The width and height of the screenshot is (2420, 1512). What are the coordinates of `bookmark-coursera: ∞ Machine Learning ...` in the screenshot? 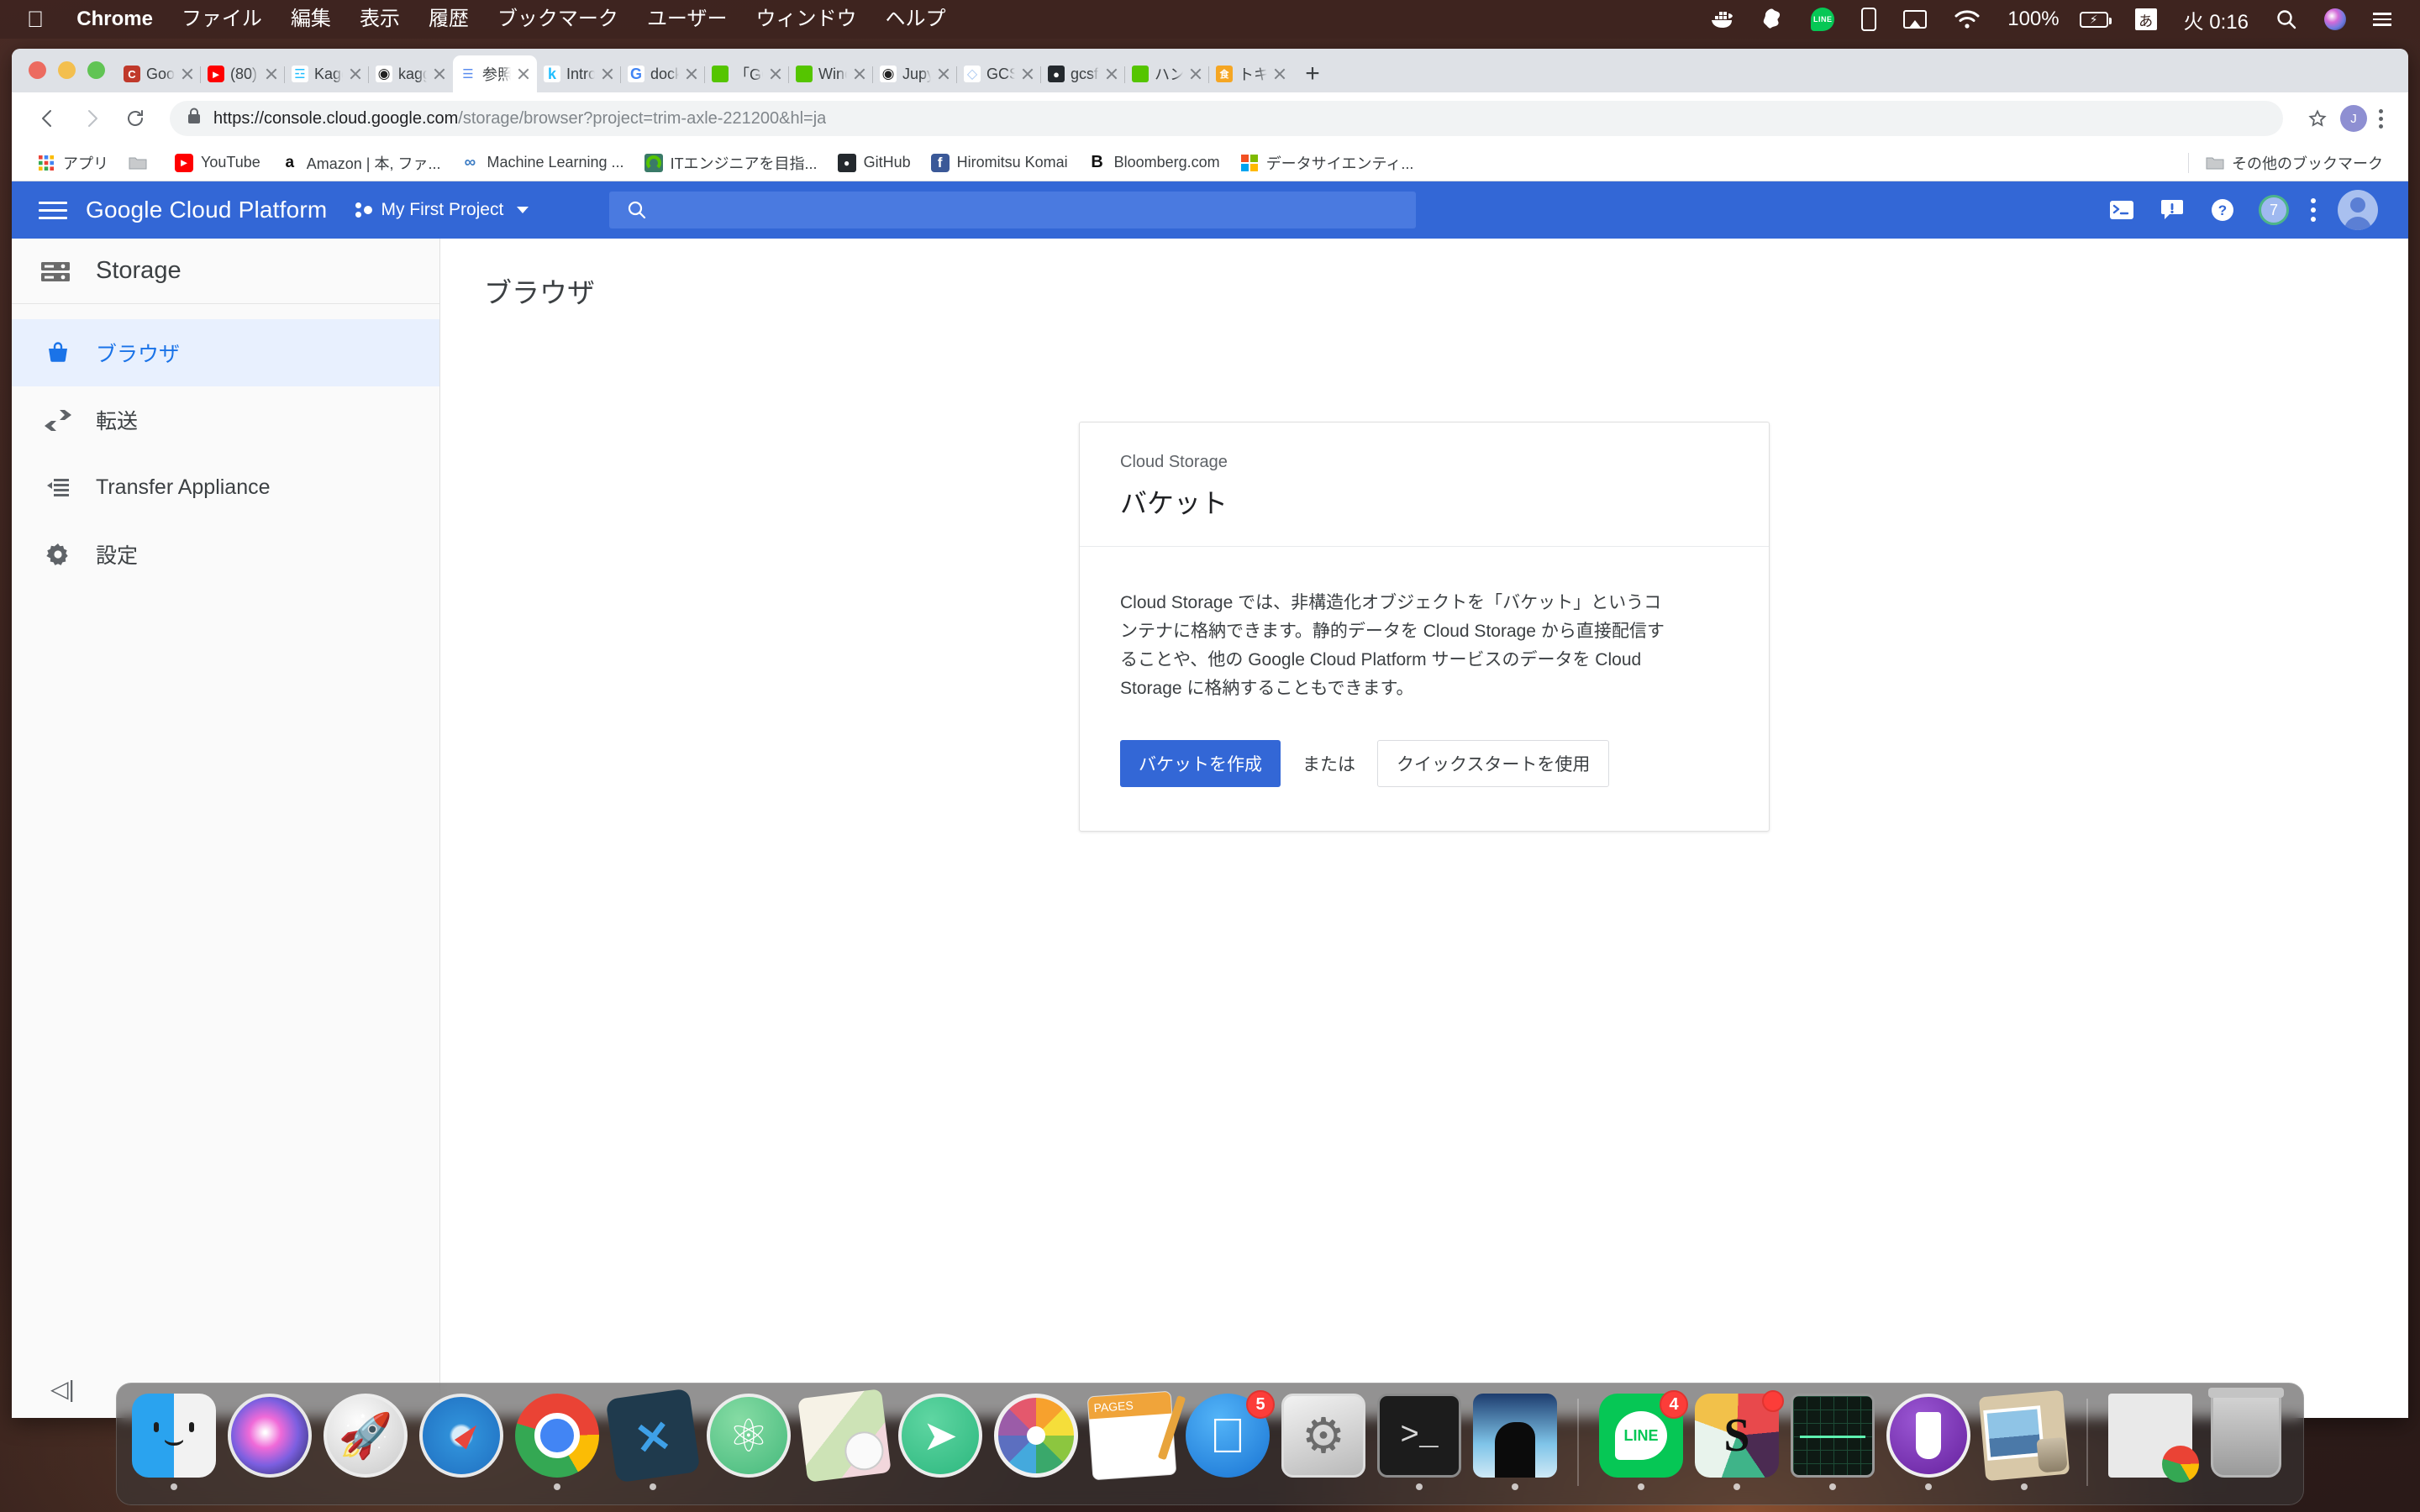 It's located at (542, 163).